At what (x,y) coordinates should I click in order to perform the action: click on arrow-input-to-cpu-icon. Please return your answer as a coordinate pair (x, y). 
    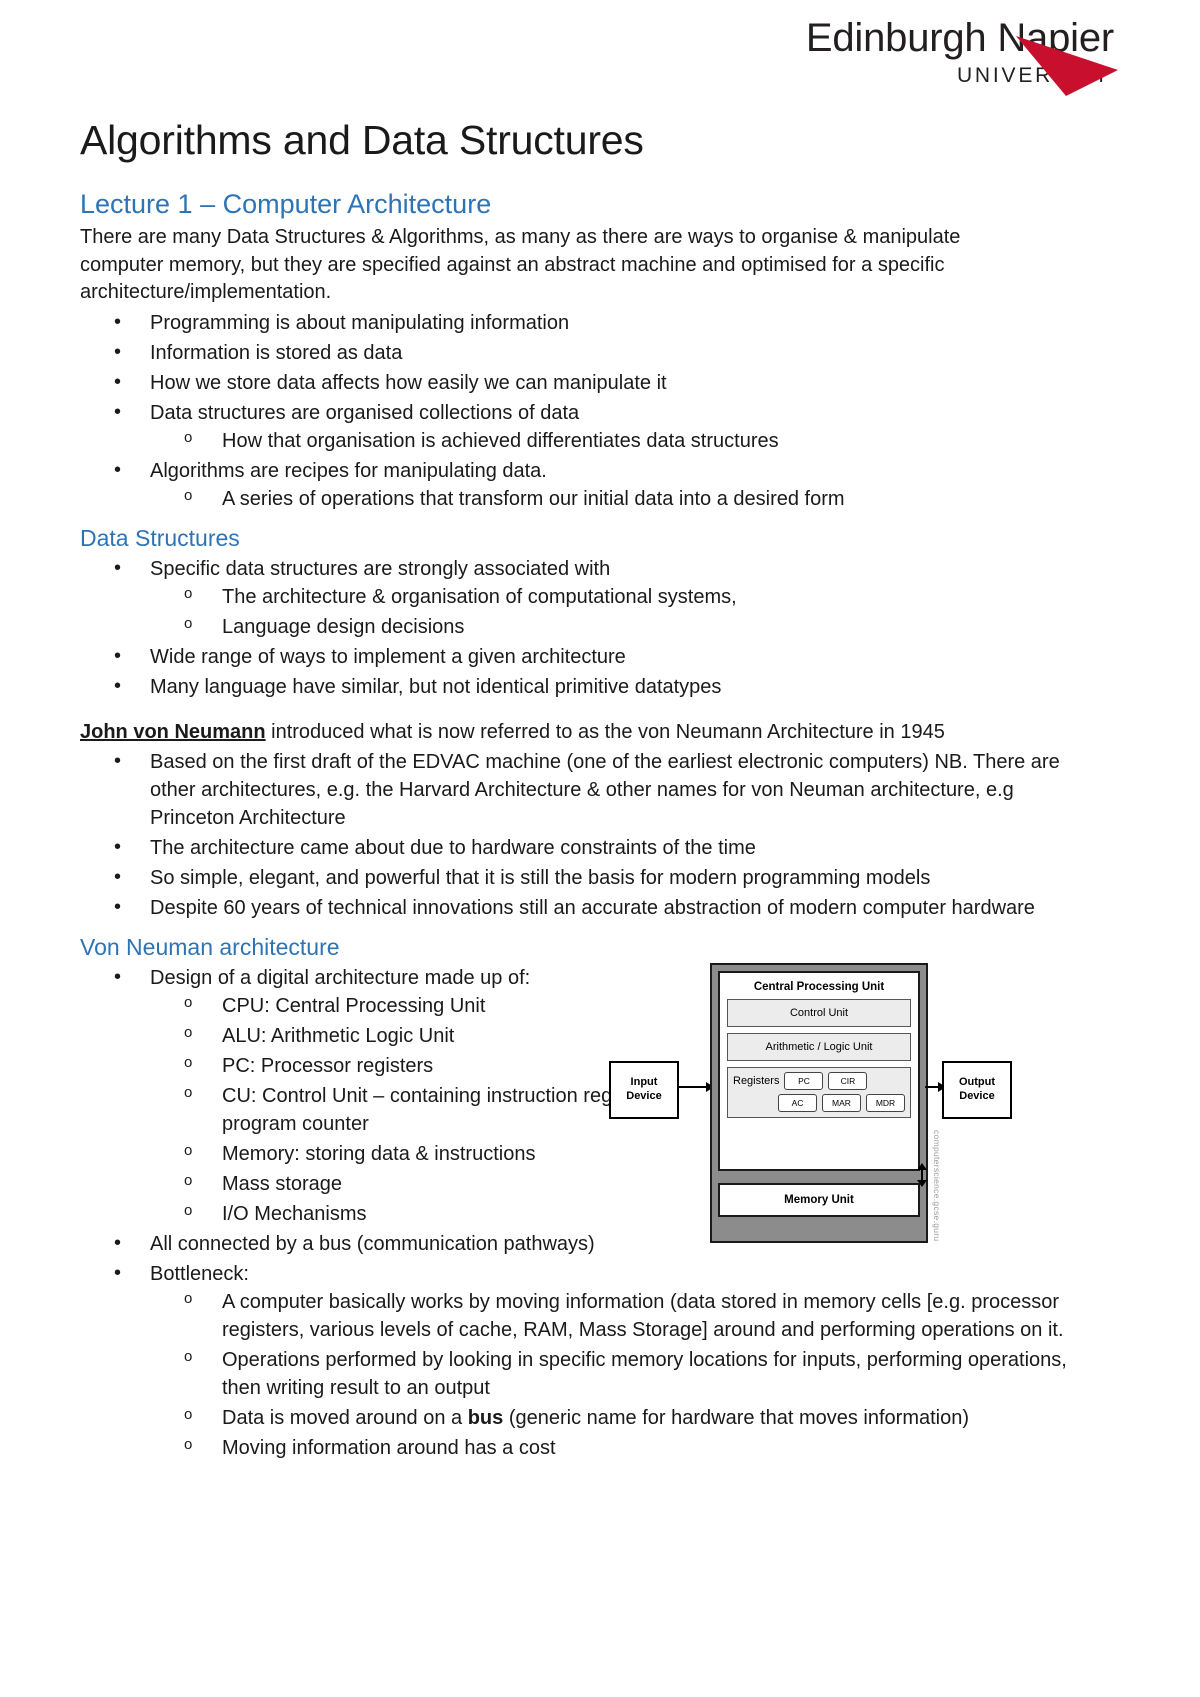
    Looking at the image, I should click on (695, 1087).